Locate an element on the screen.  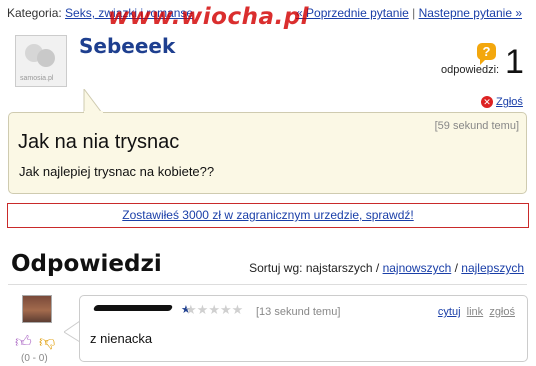
question-time: [59 sekund temu] is located at coordinates (476, 126).